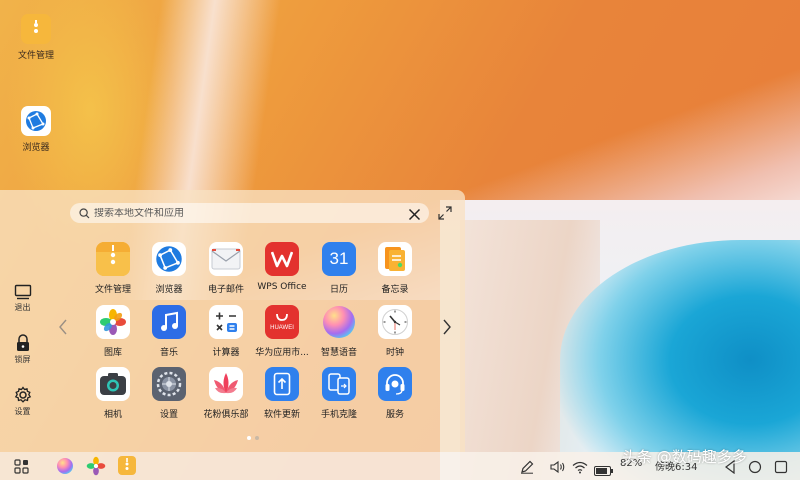 This screenshot has height=480, width=800. What do you see at coordinates (22, 342) in the screenshot?
I see `lock-icon` at bounding box center [22, 342].